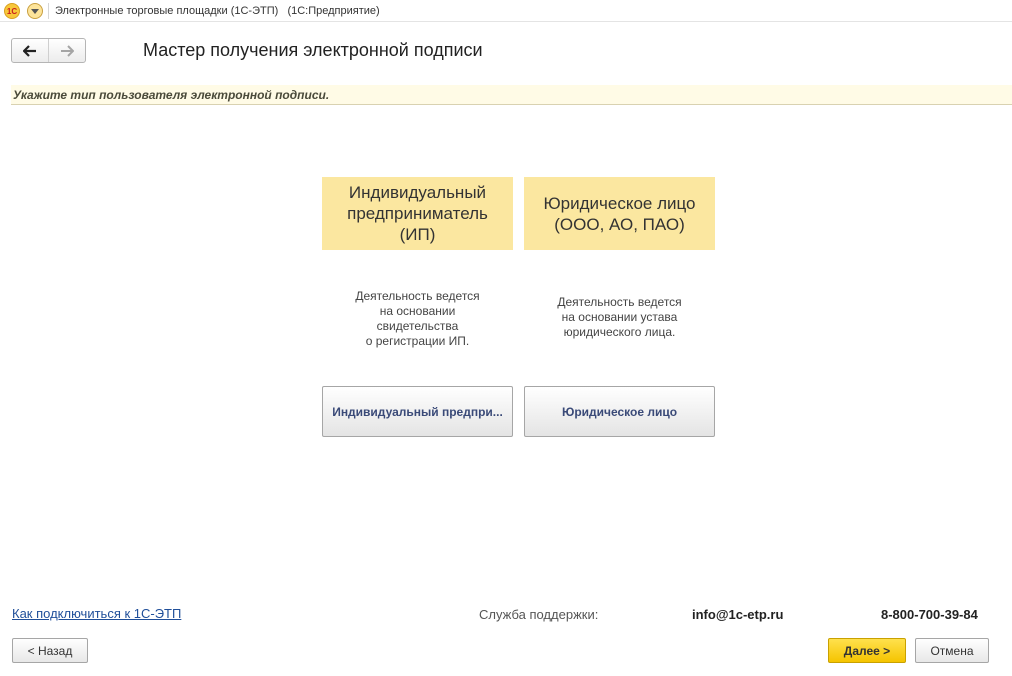 The height and width of the screenshot is (676, 1012). I want to click on support-email: info@1c-etp.ru, so click(738, 614).